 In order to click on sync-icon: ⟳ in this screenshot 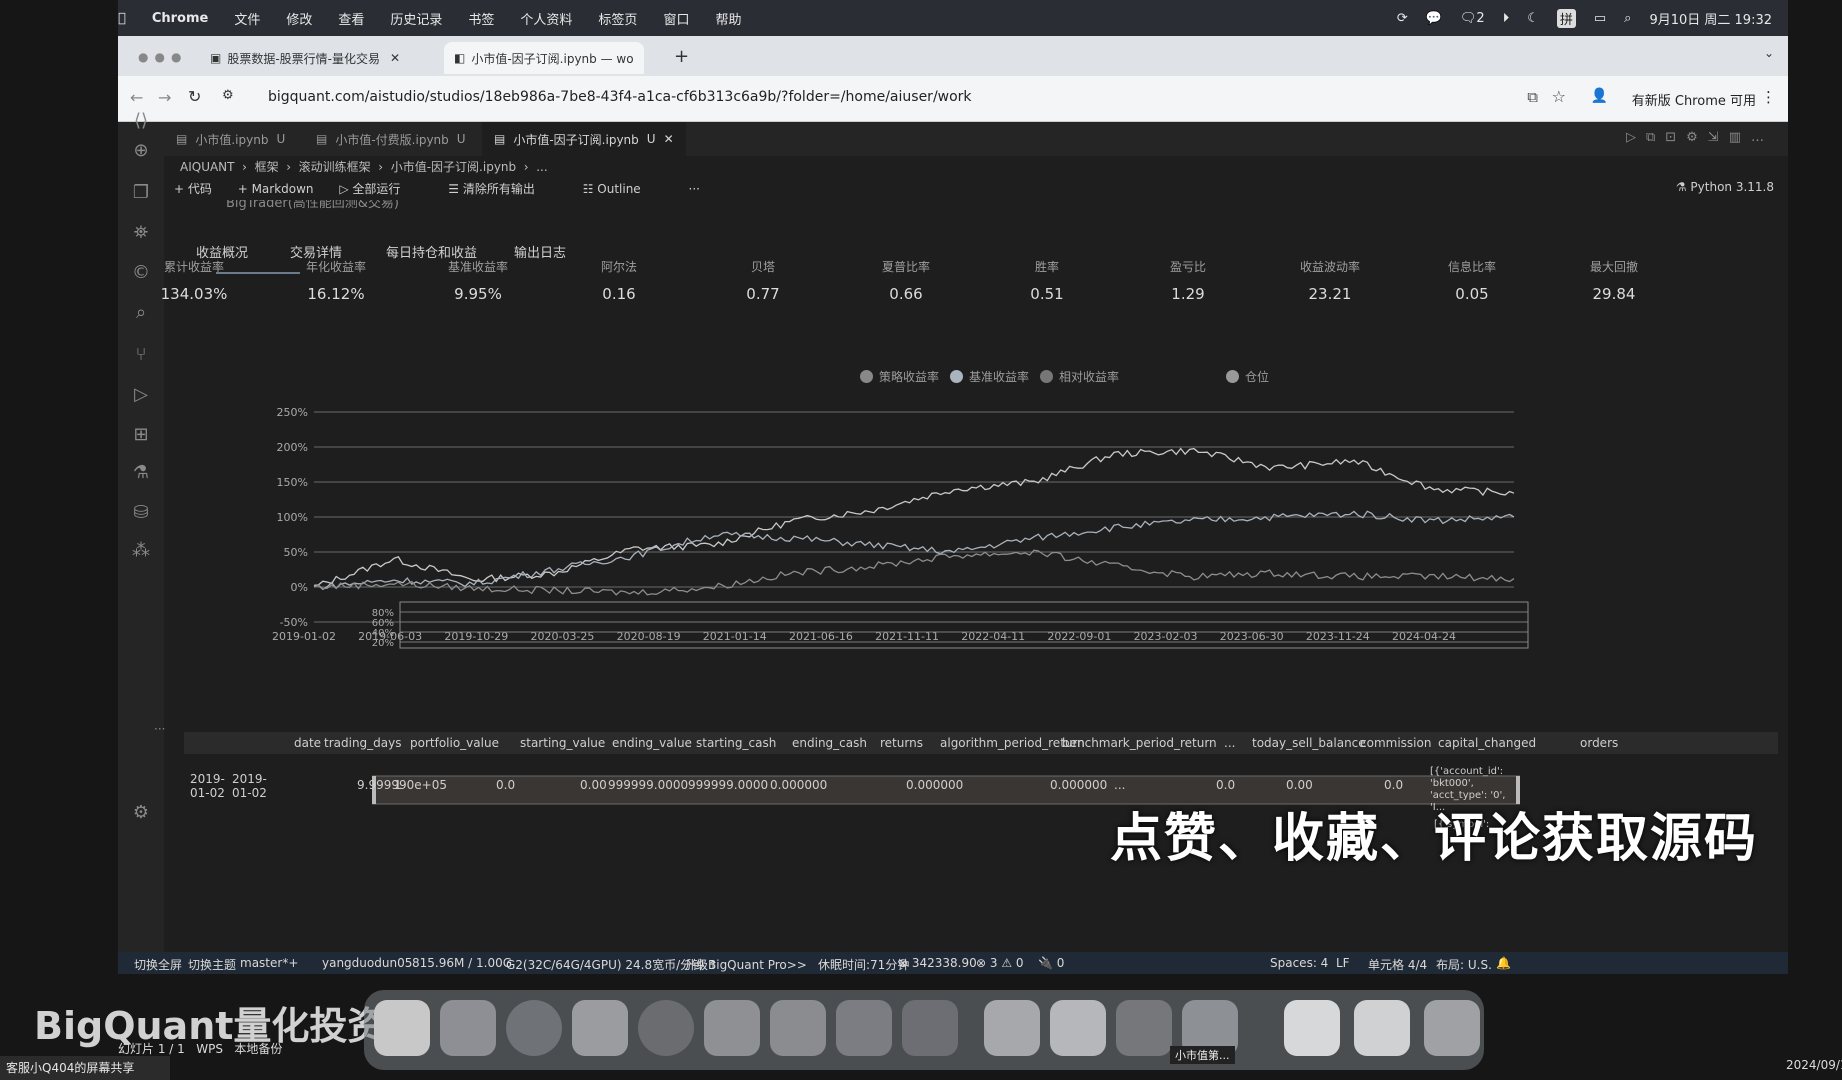, I will do `click(1402, 18)`.